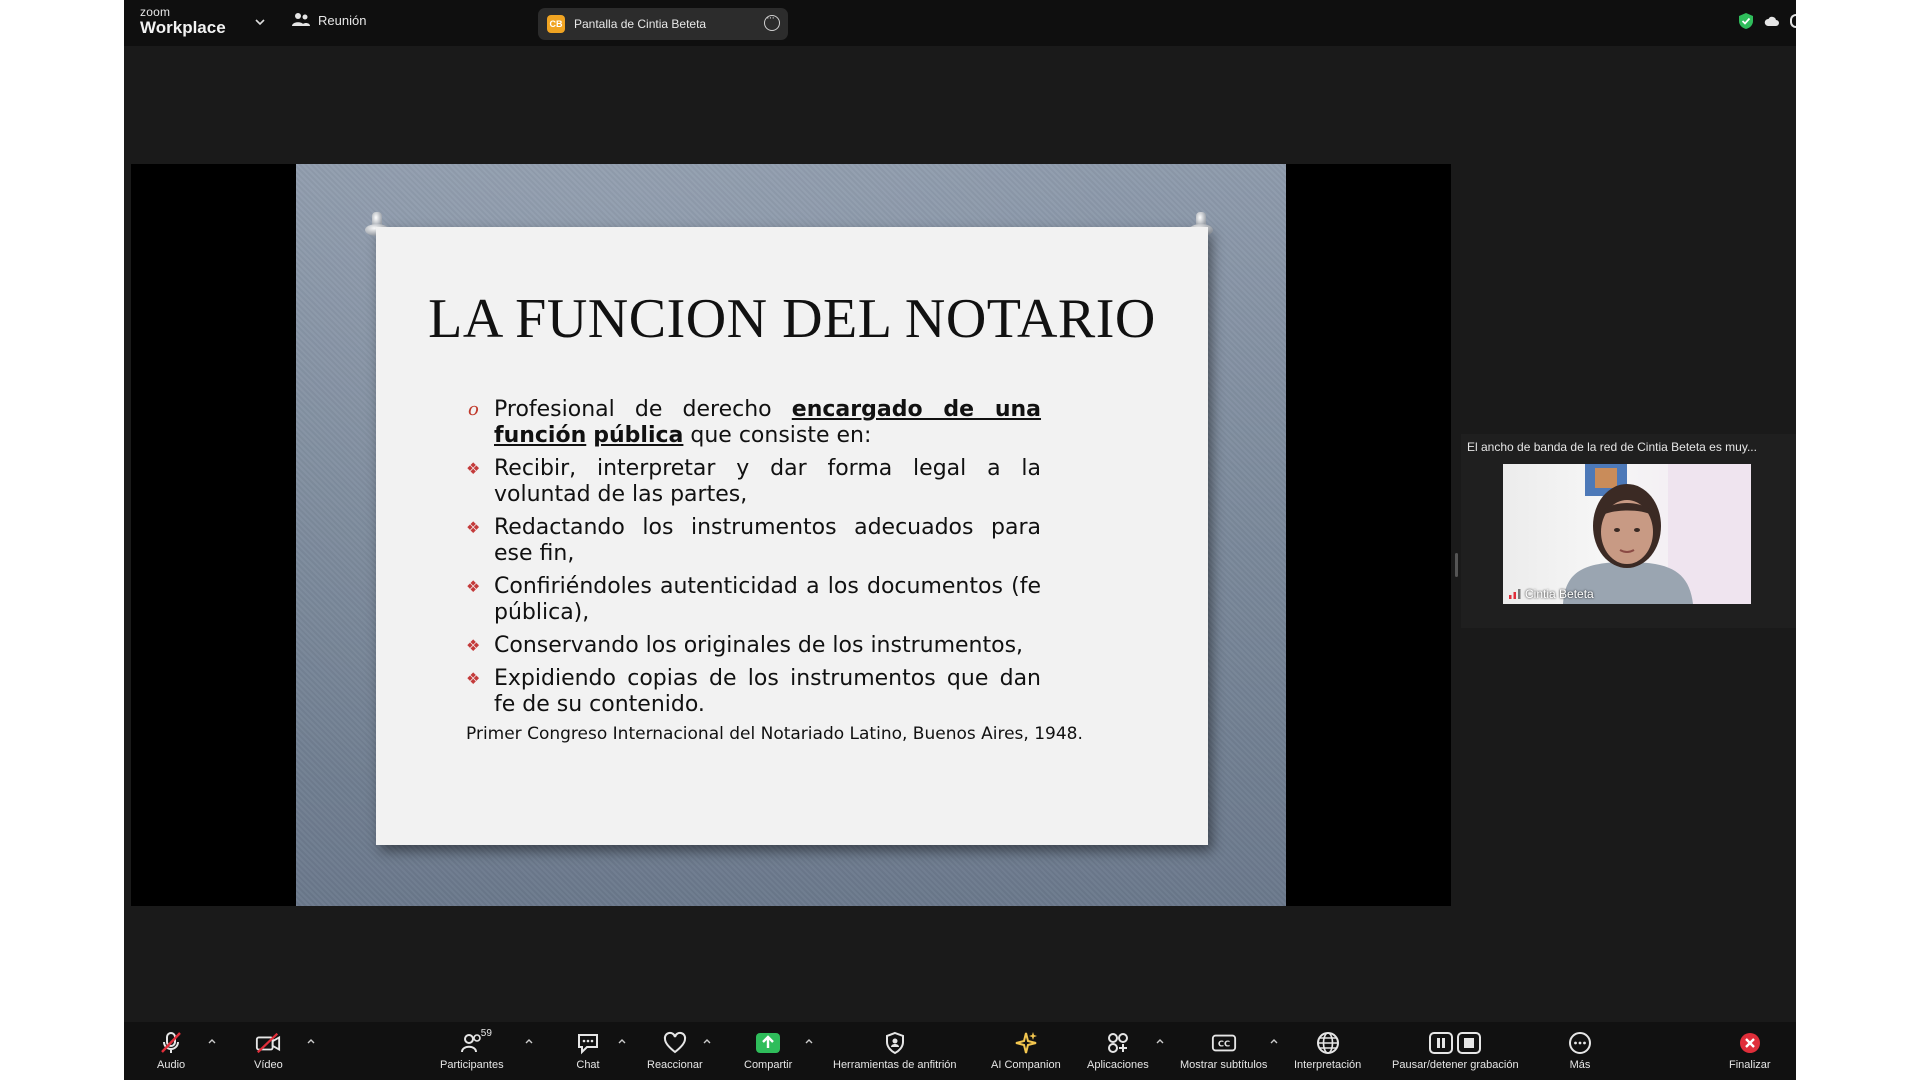  I want to click on participants-count: 59, so click(486, 1033).